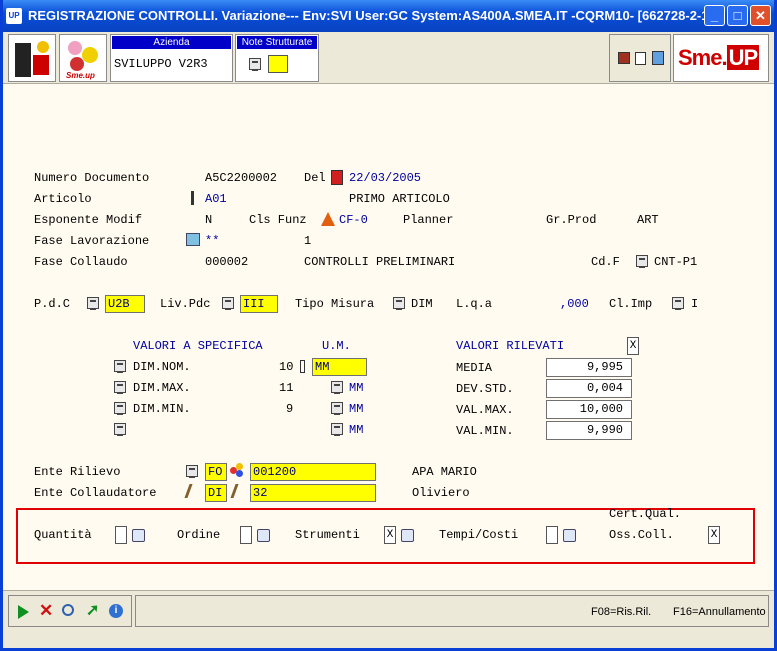 The image size is (777, 651). Describe the element at coordinates (714, 535) in the screenshot. I see `oss-coll-checkbox: X` at that location.